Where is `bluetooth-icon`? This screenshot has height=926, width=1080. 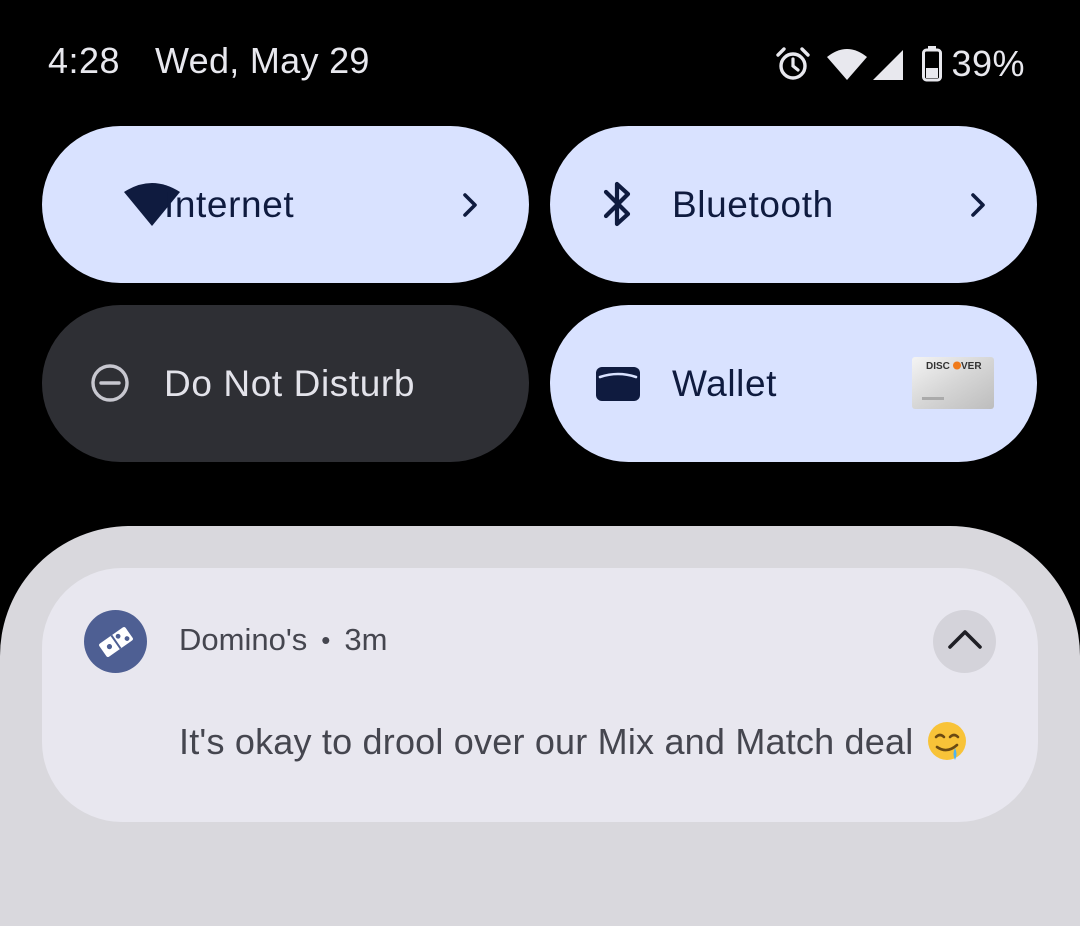
bluetooth-icon is located at coordinates (618, 204).